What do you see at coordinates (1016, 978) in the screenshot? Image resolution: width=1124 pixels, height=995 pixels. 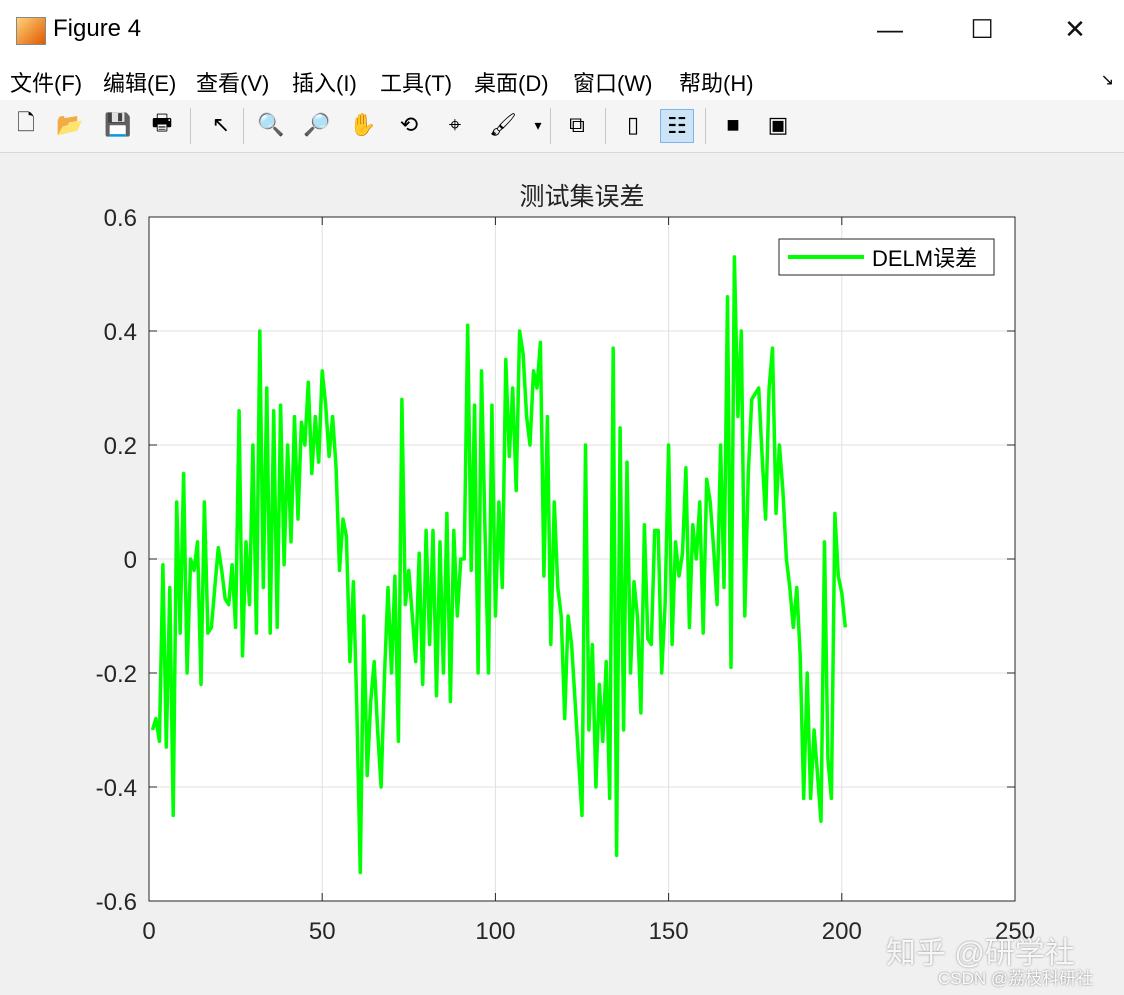 I see `watermark-csdn: CSDN @荔枝科研社` at bounding box center [1016, 978].